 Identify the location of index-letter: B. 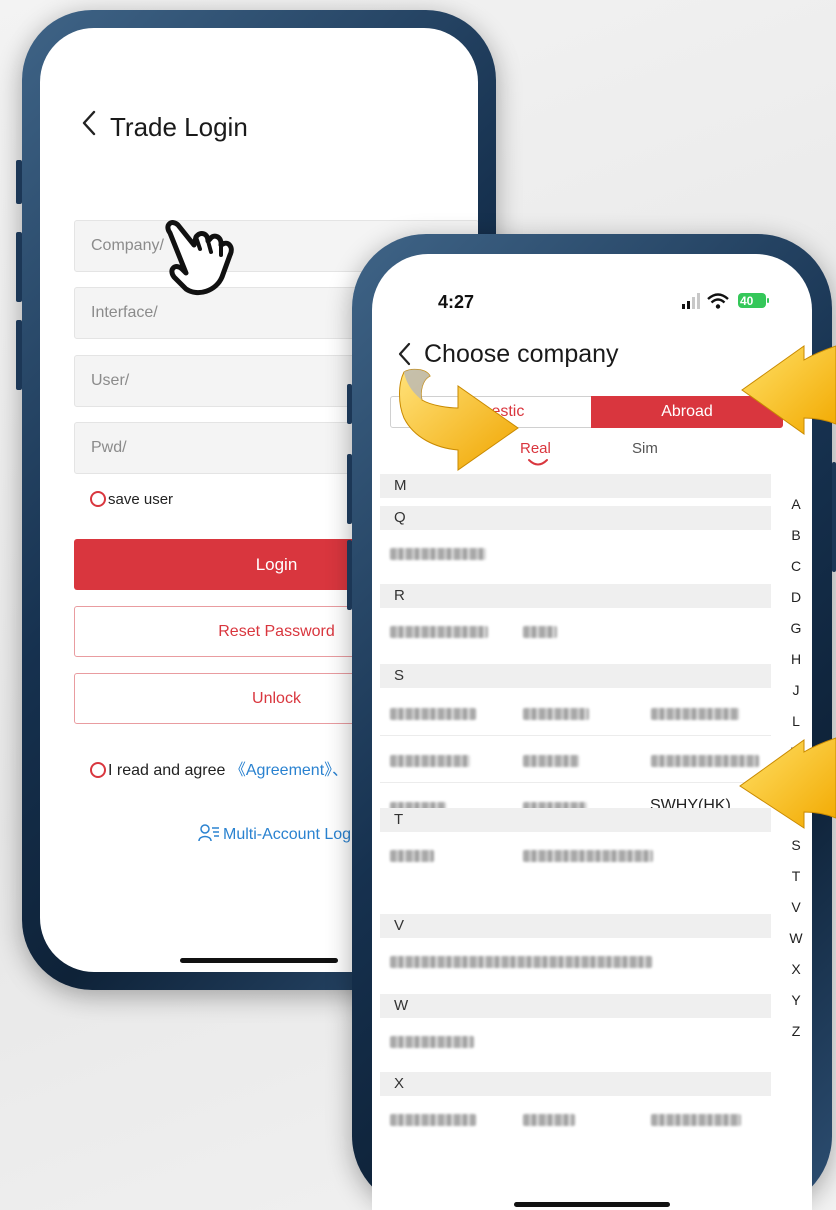
(796, 535).